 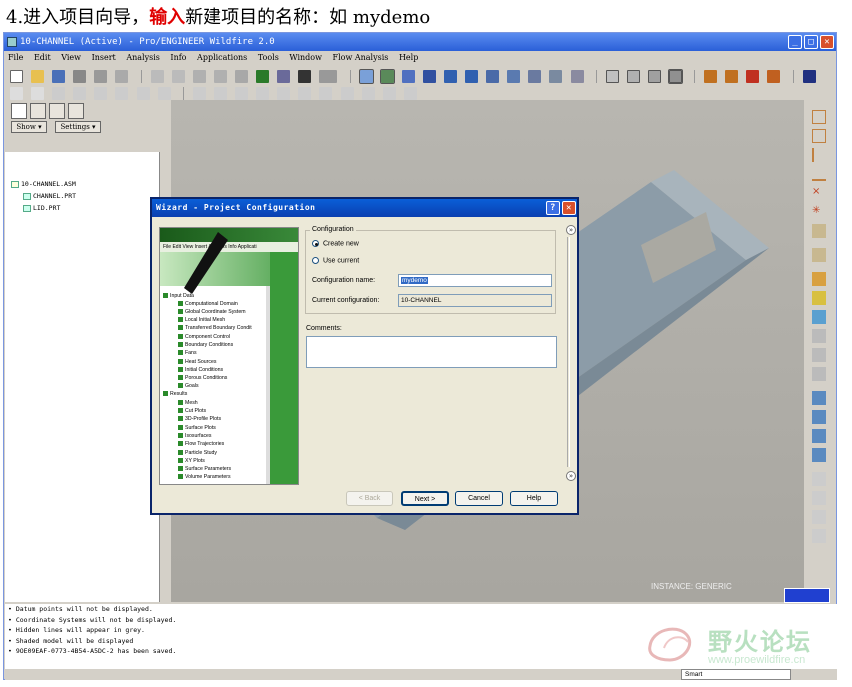 What do you see at coordinates (78, 127) in the screenshot?
I see `settings-dropdown: Settings ▾` at bounding box center [78, 127].